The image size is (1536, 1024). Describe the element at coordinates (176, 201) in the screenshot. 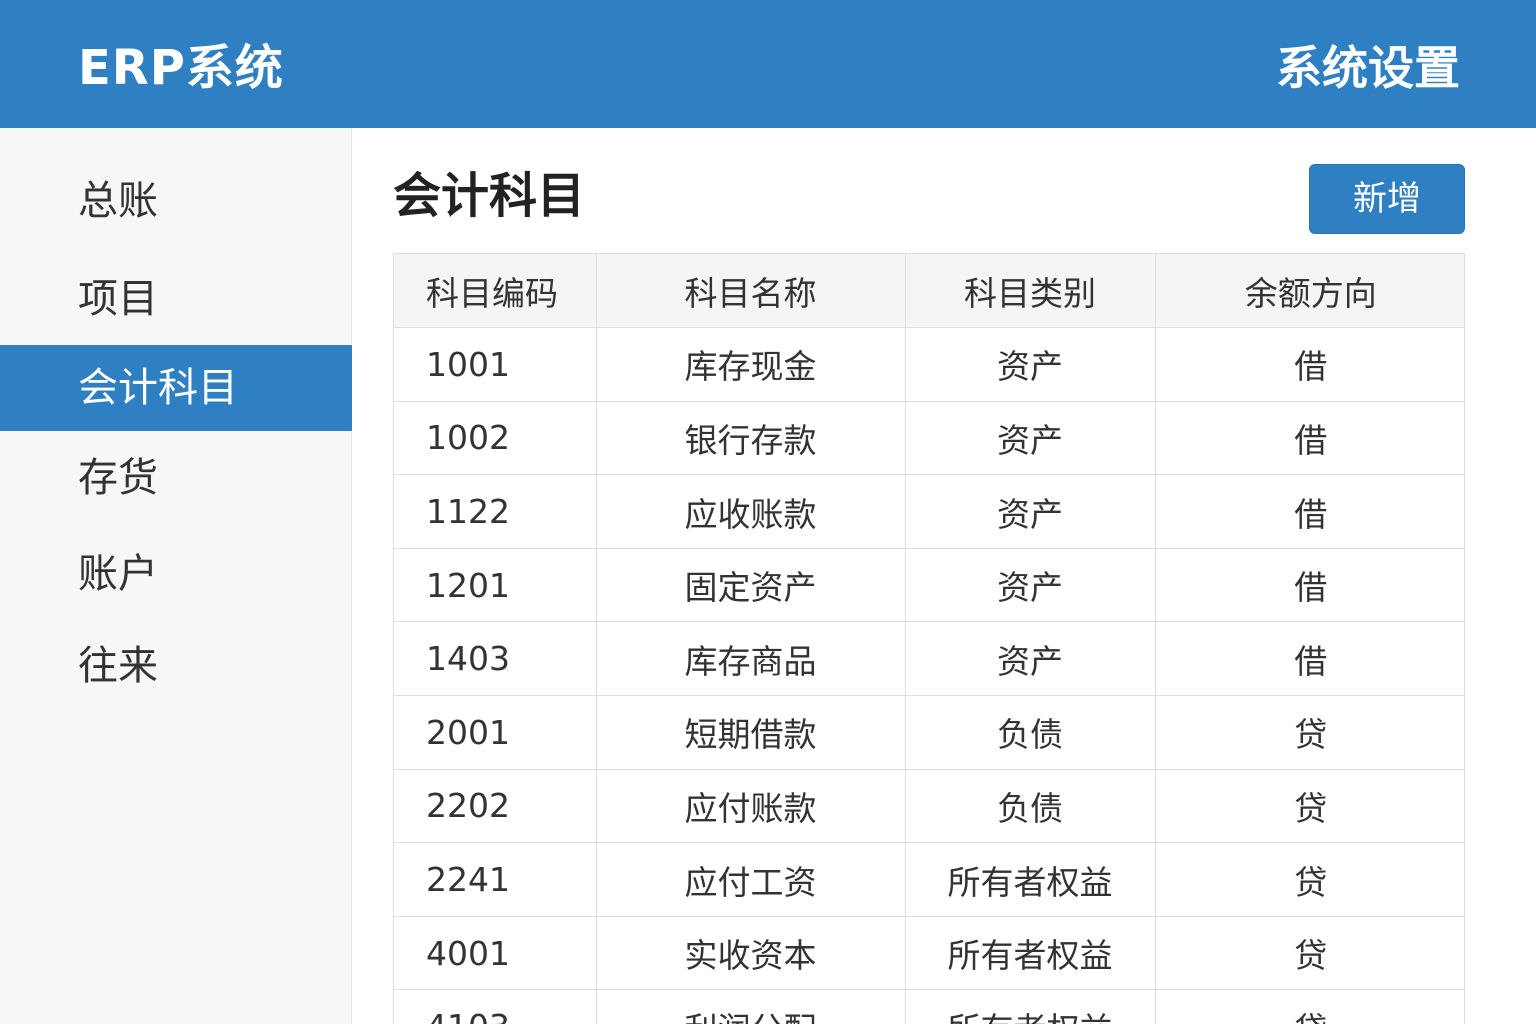

I see `sidebar-item-general-ledger: 总账` at that location.